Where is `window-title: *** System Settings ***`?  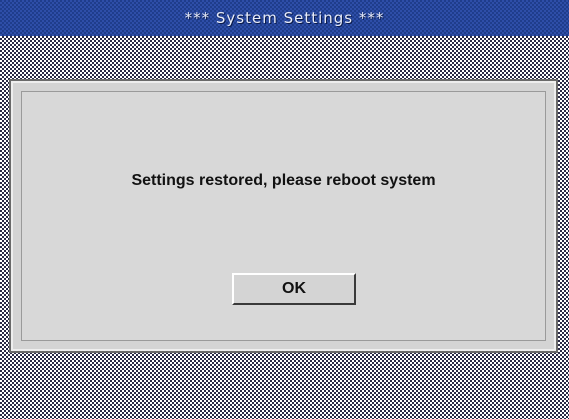
window-title: *** System Settings *** is located at coordinates (284, 18).